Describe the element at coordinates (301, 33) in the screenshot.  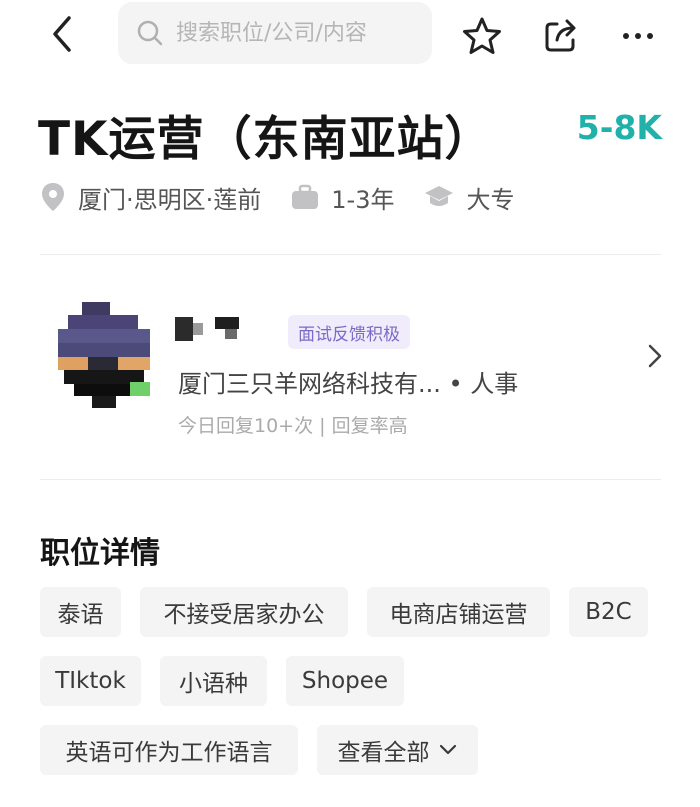
I see `search-input` at that location.